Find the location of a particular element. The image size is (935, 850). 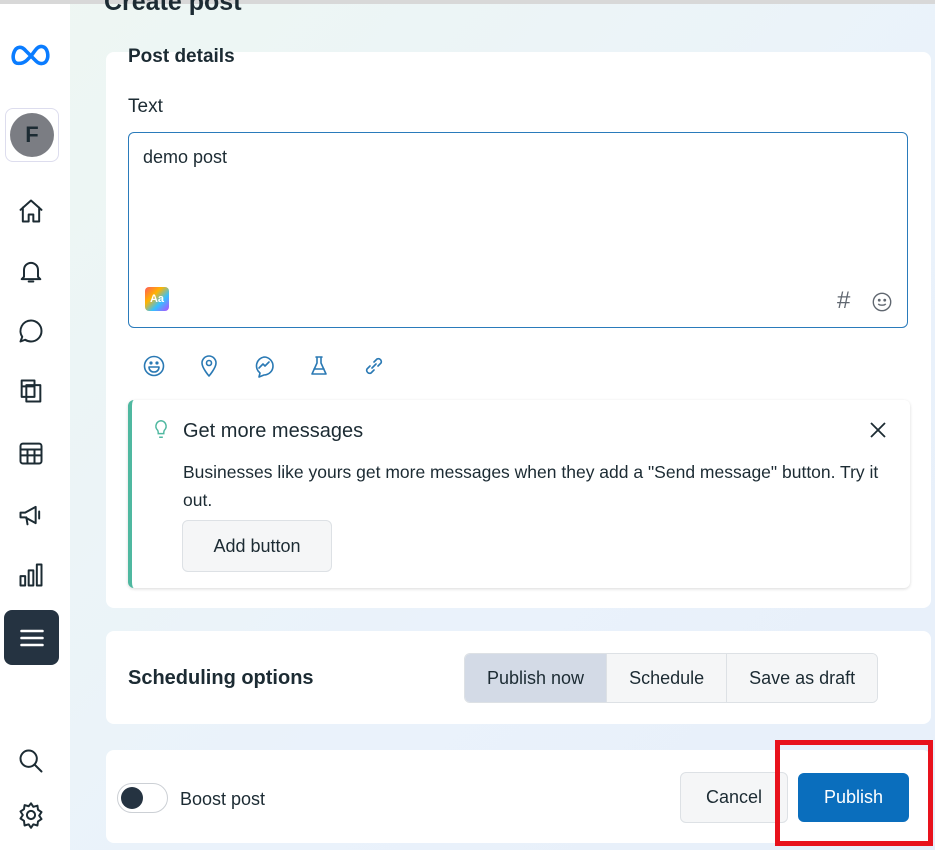

option-save-as-draft: Save as draft is located at coordinates (802, 678).